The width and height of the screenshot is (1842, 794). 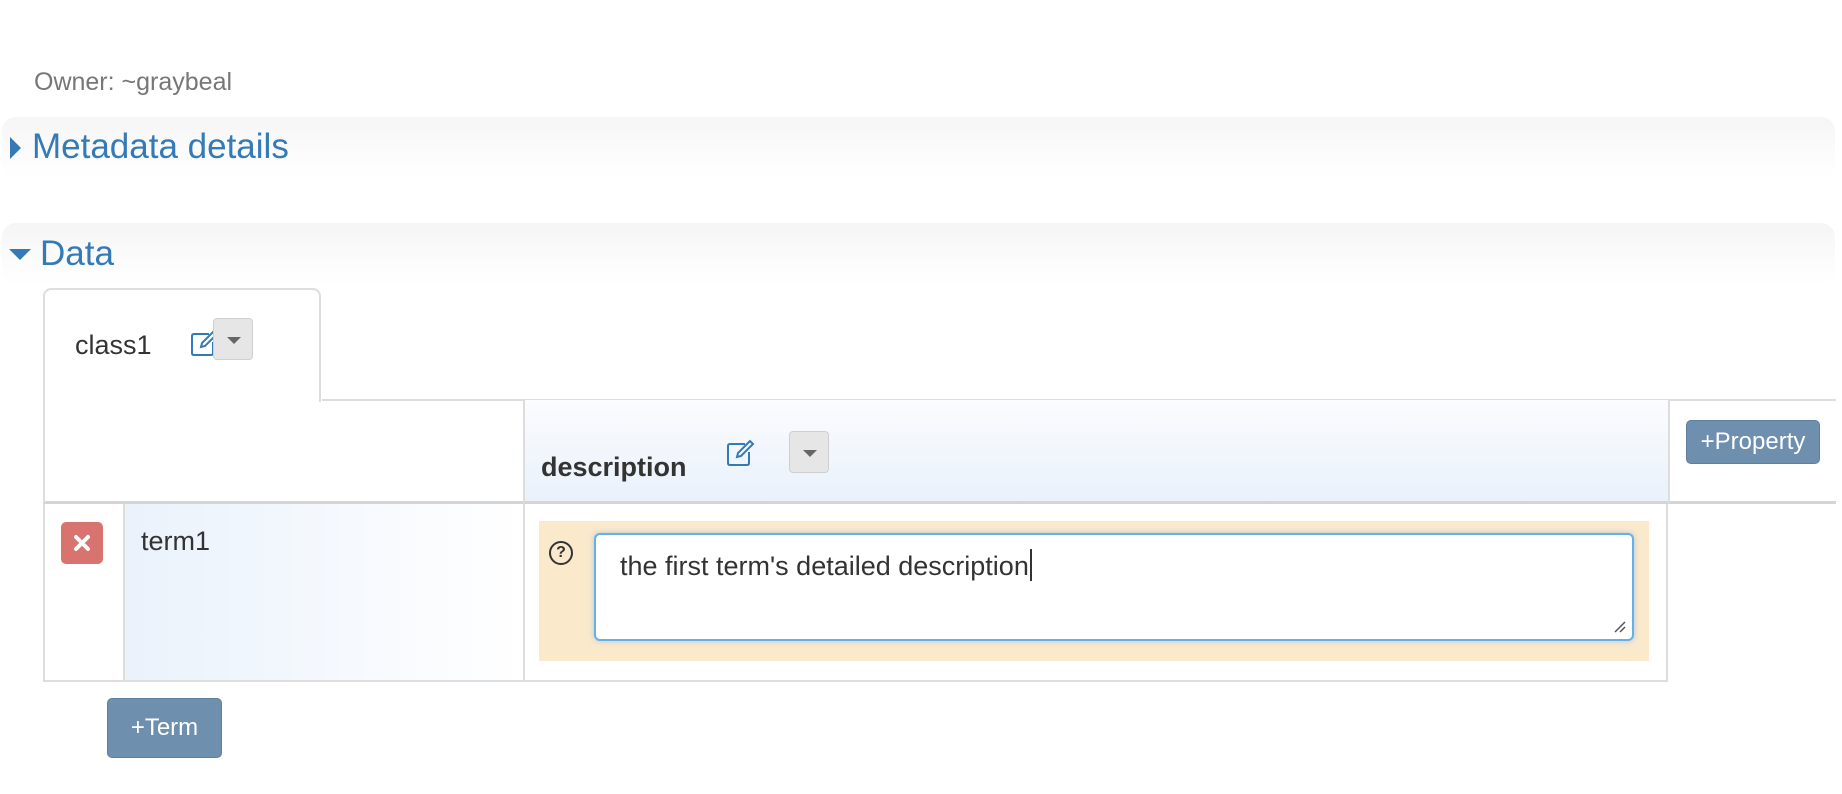 I want to click on delete-term-button, so click(x=82, y=543).